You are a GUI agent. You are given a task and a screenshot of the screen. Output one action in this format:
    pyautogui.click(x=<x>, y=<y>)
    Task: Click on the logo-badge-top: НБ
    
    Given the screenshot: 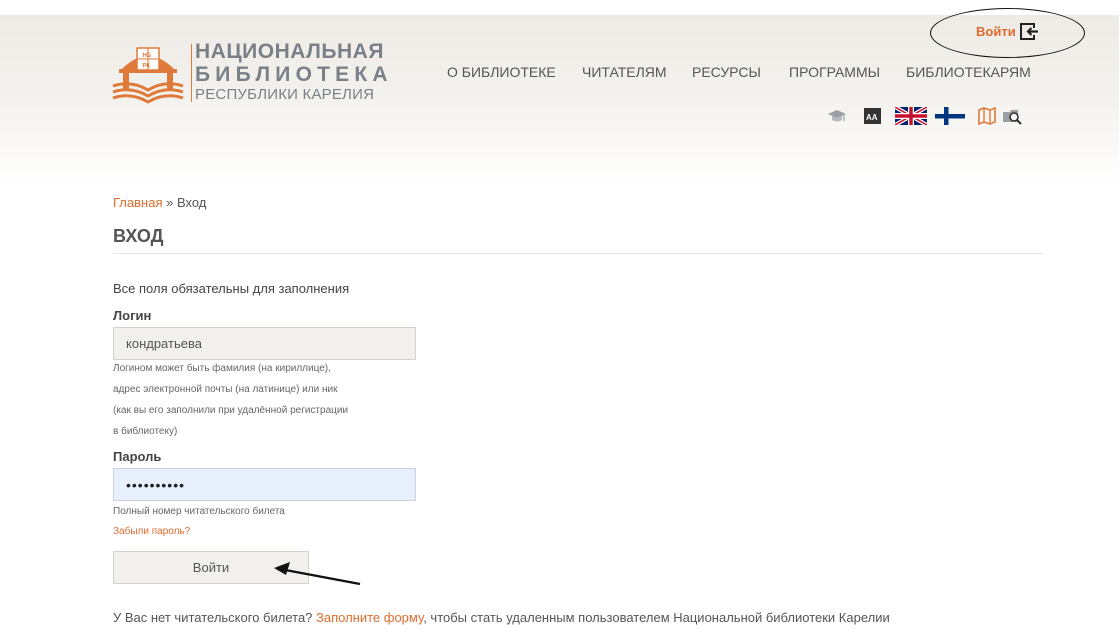 What is the action you would take?
    pyautogui.click(x=147, y=56)
    